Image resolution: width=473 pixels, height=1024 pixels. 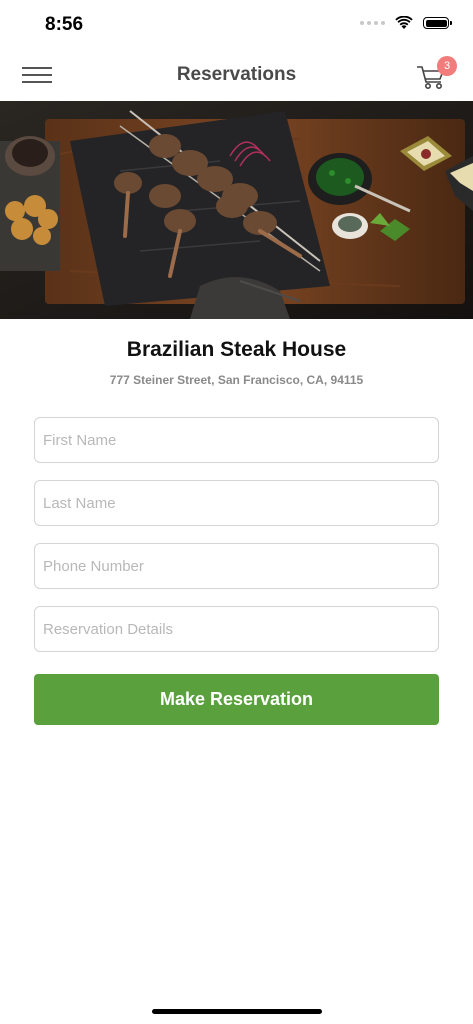 I want to click on status-bar: 8:56, so click(x=236, y=25).